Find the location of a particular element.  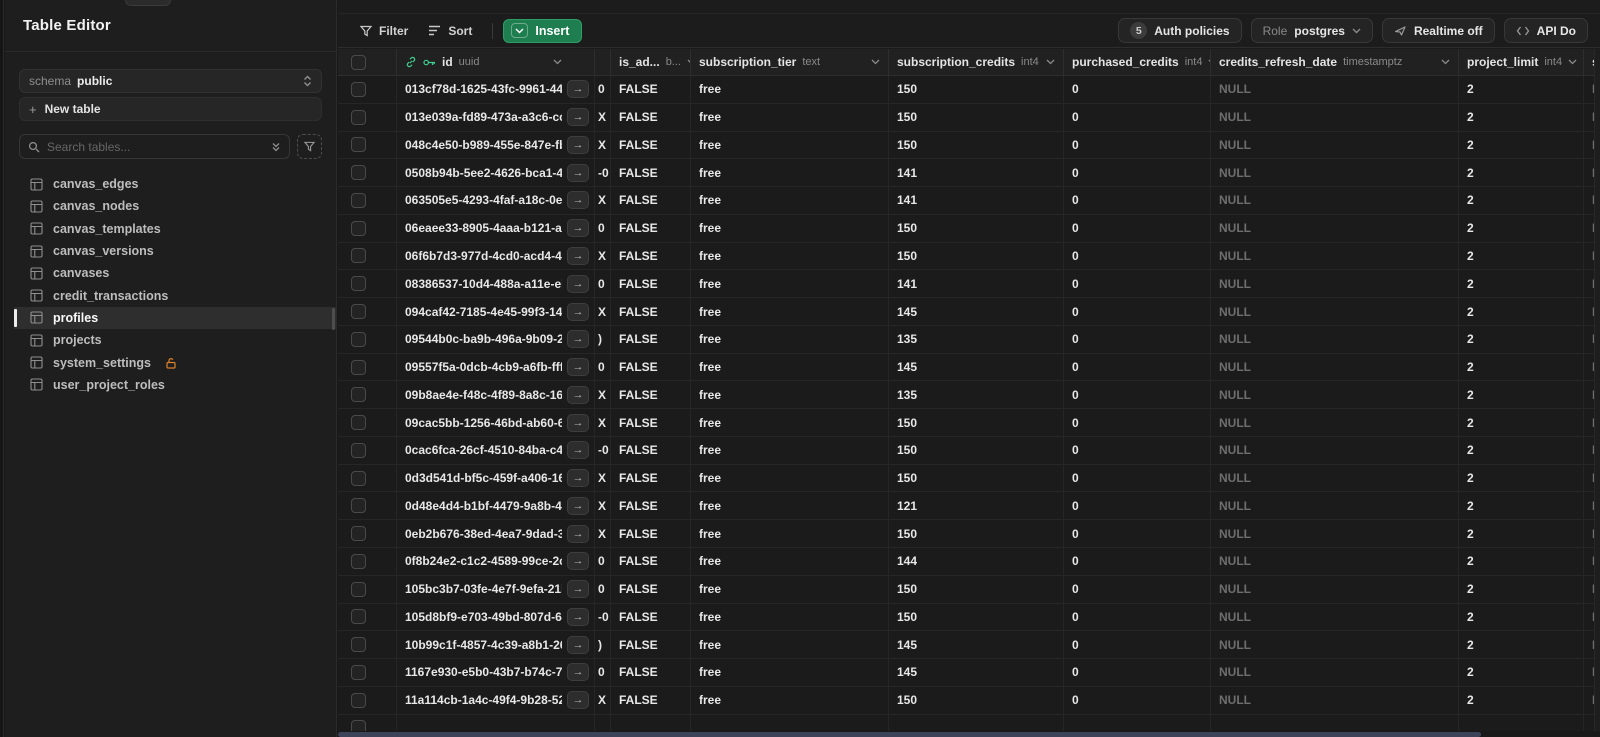

cell-id: 09cac5bb-1256-46bd-ab60-64ed... → is located at coordinates (496, 422).